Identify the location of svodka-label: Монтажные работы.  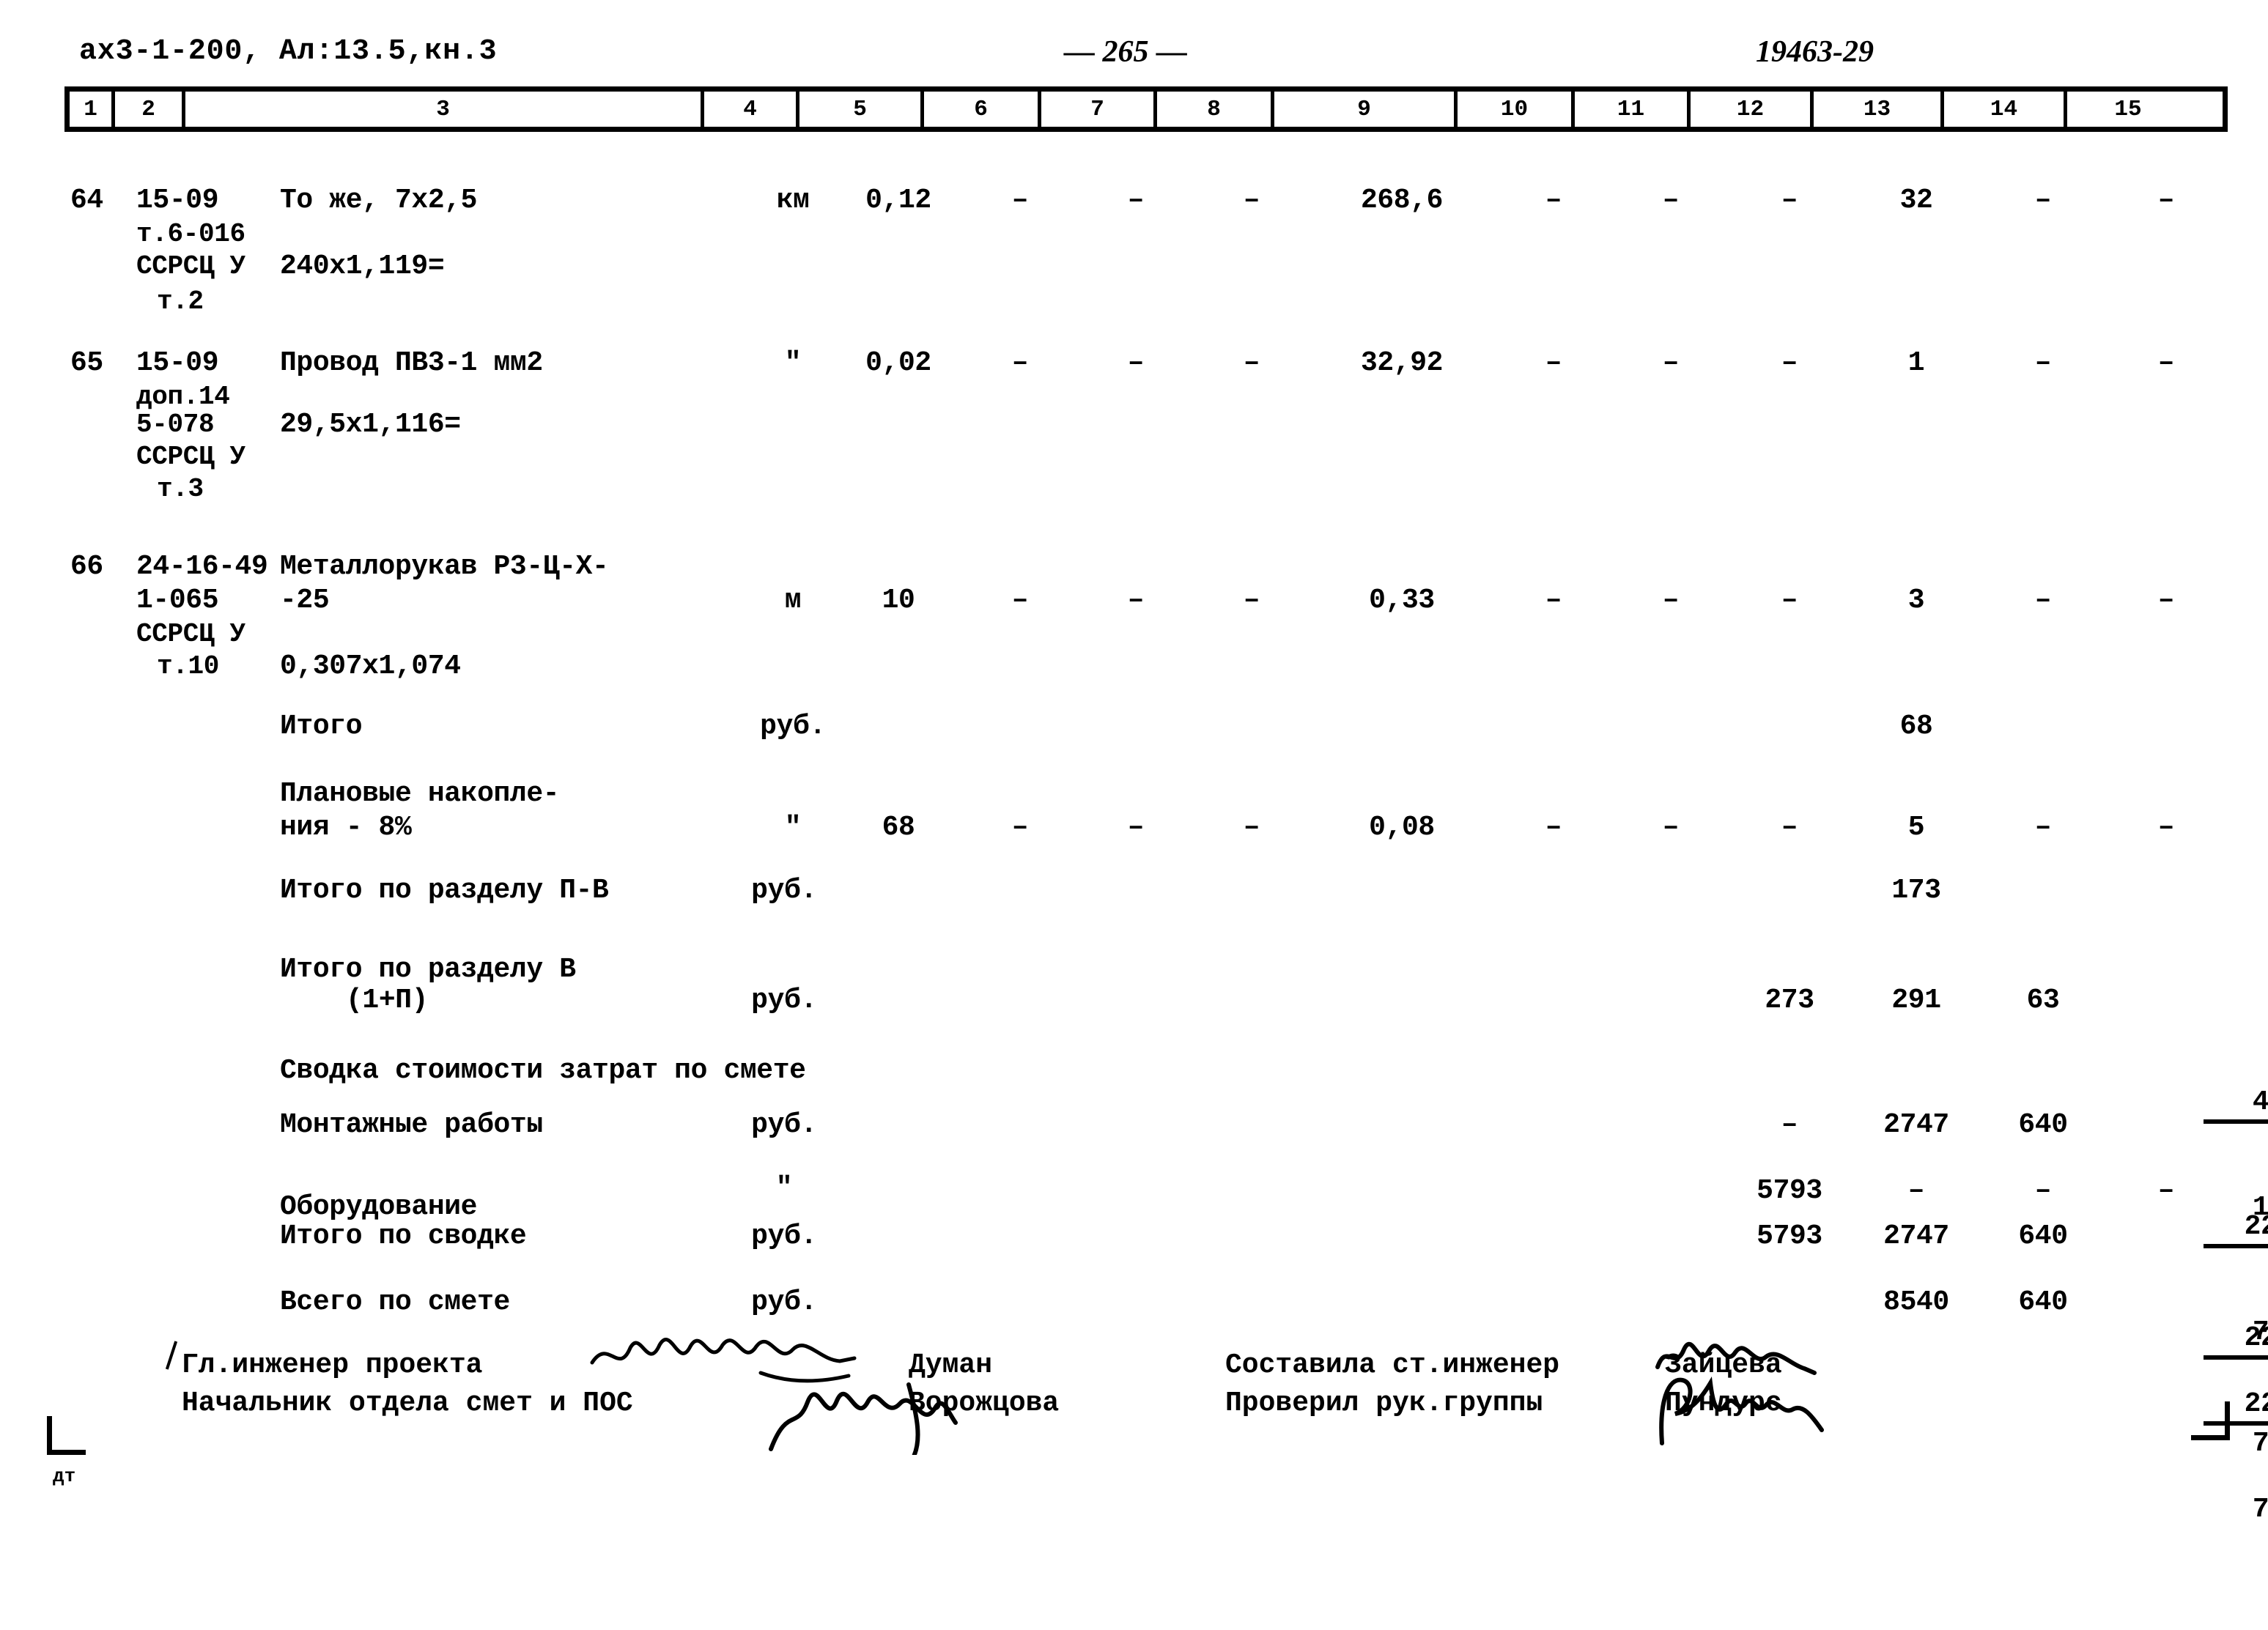
(411, 1125).